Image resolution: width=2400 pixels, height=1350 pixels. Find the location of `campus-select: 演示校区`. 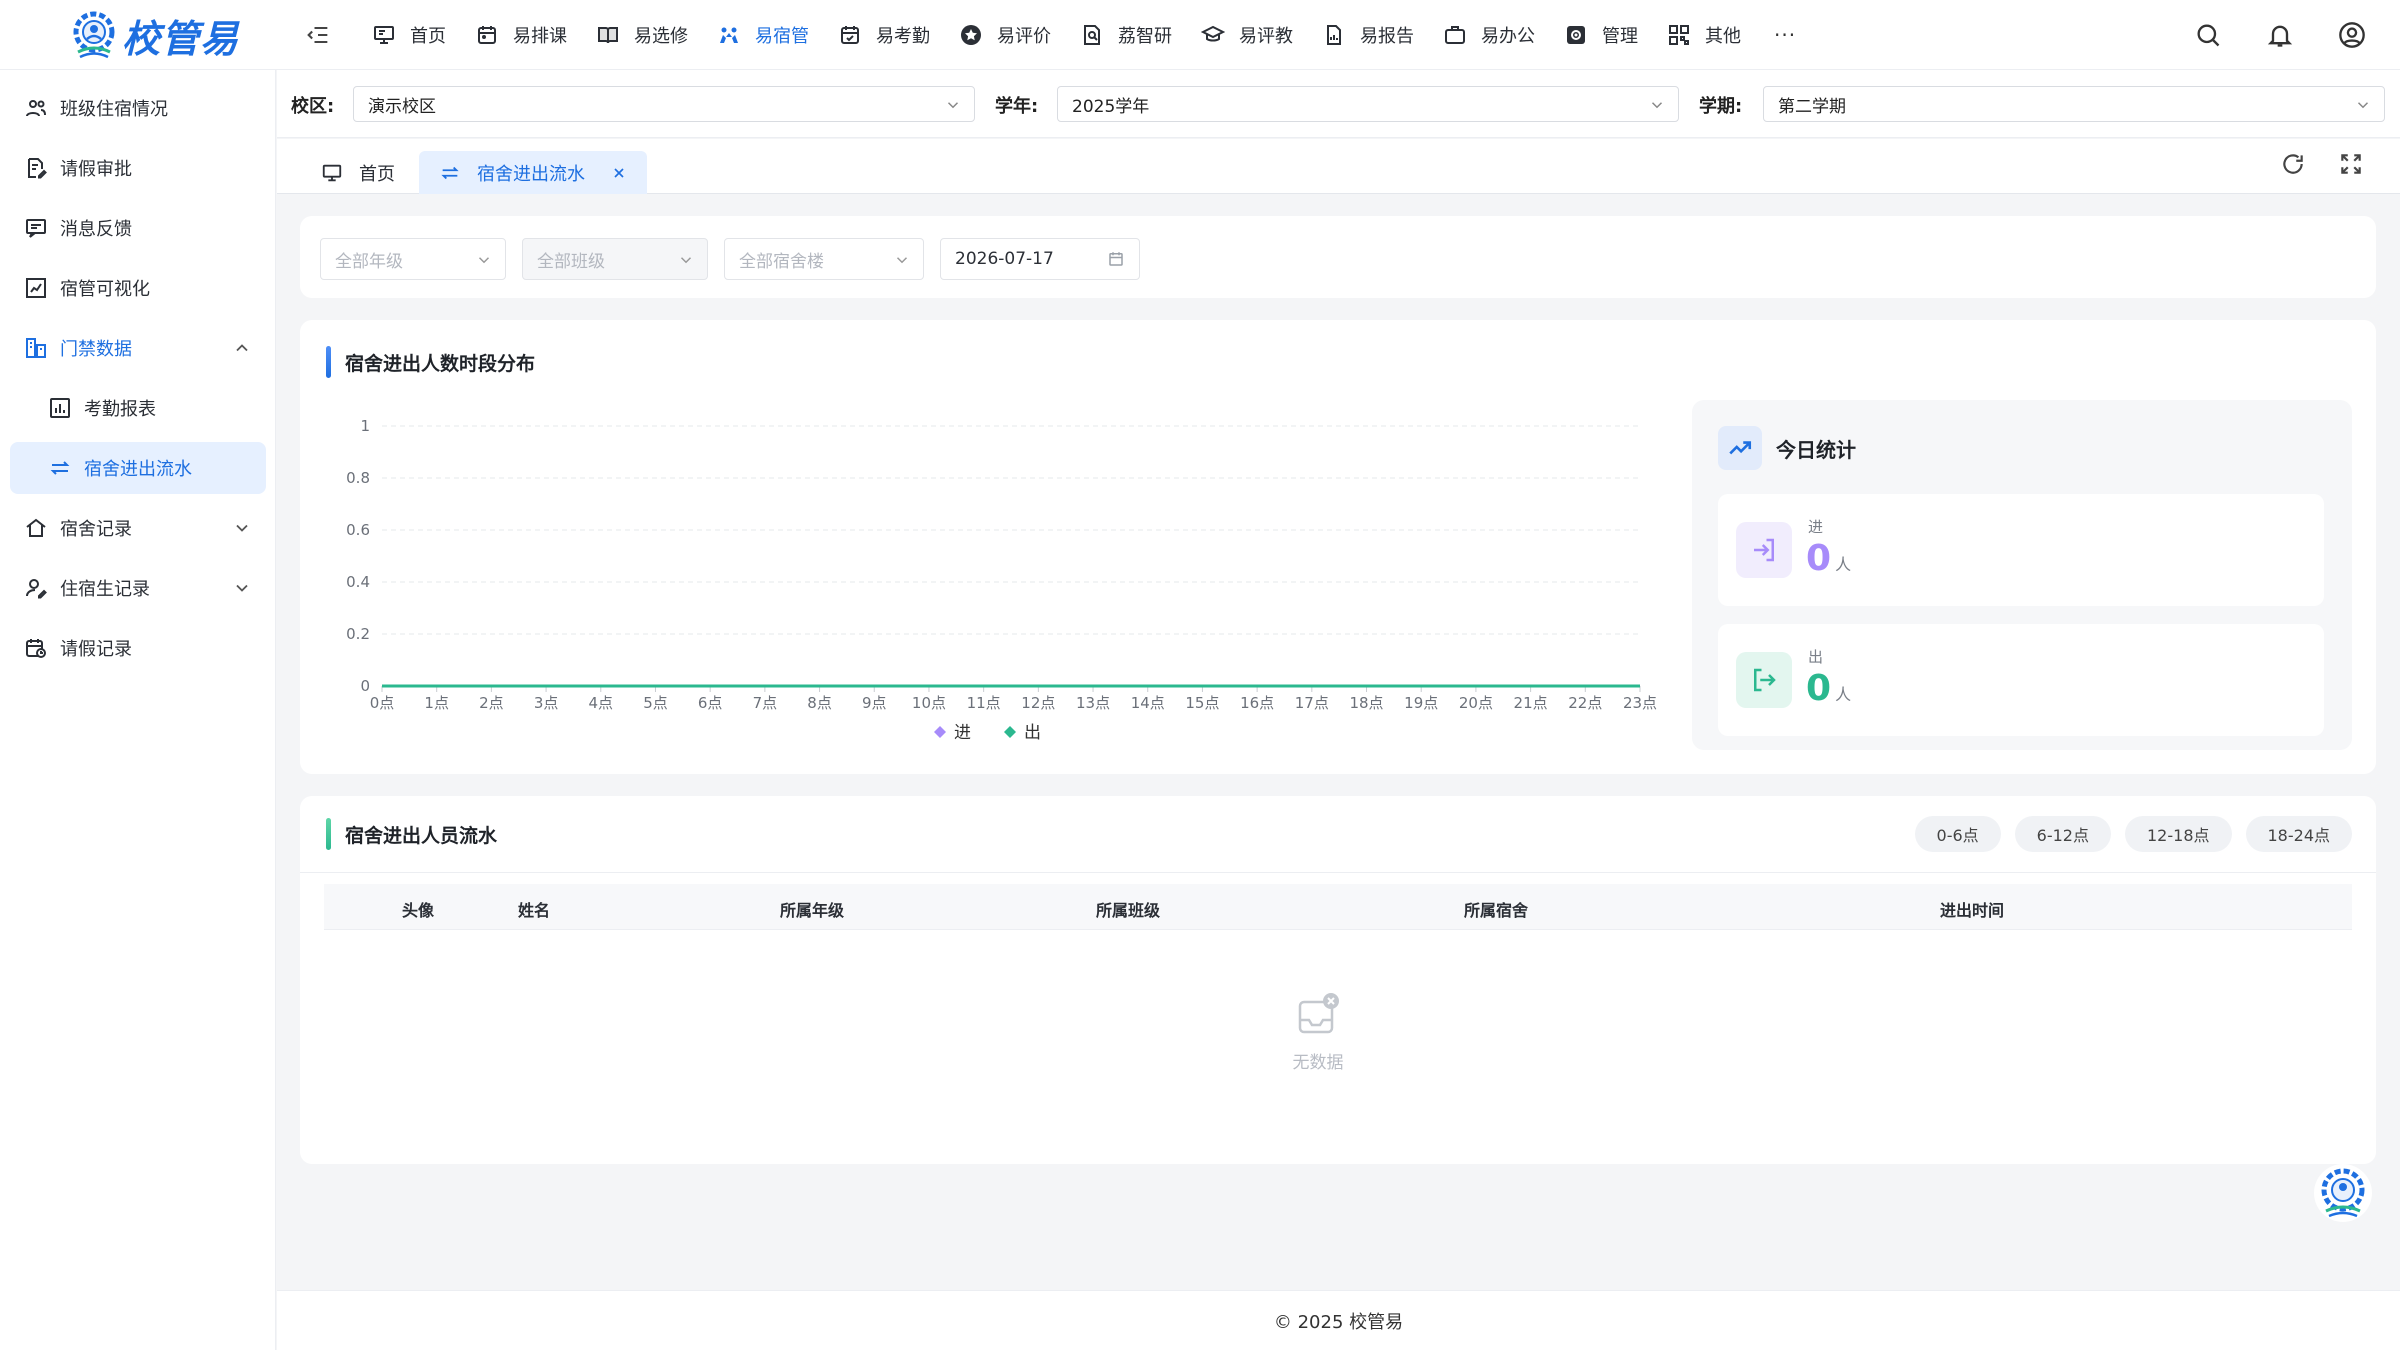

campus-select: 演示校区 is located at coordinates (664, 104).